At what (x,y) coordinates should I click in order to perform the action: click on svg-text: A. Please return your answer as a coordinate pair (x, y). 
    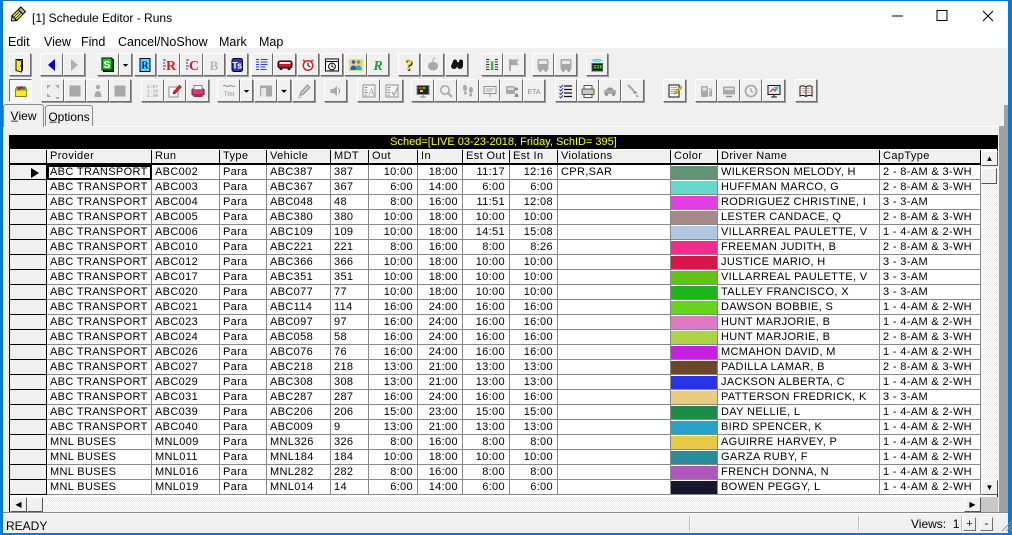
    Looking at the image, I should click on (371, 92).